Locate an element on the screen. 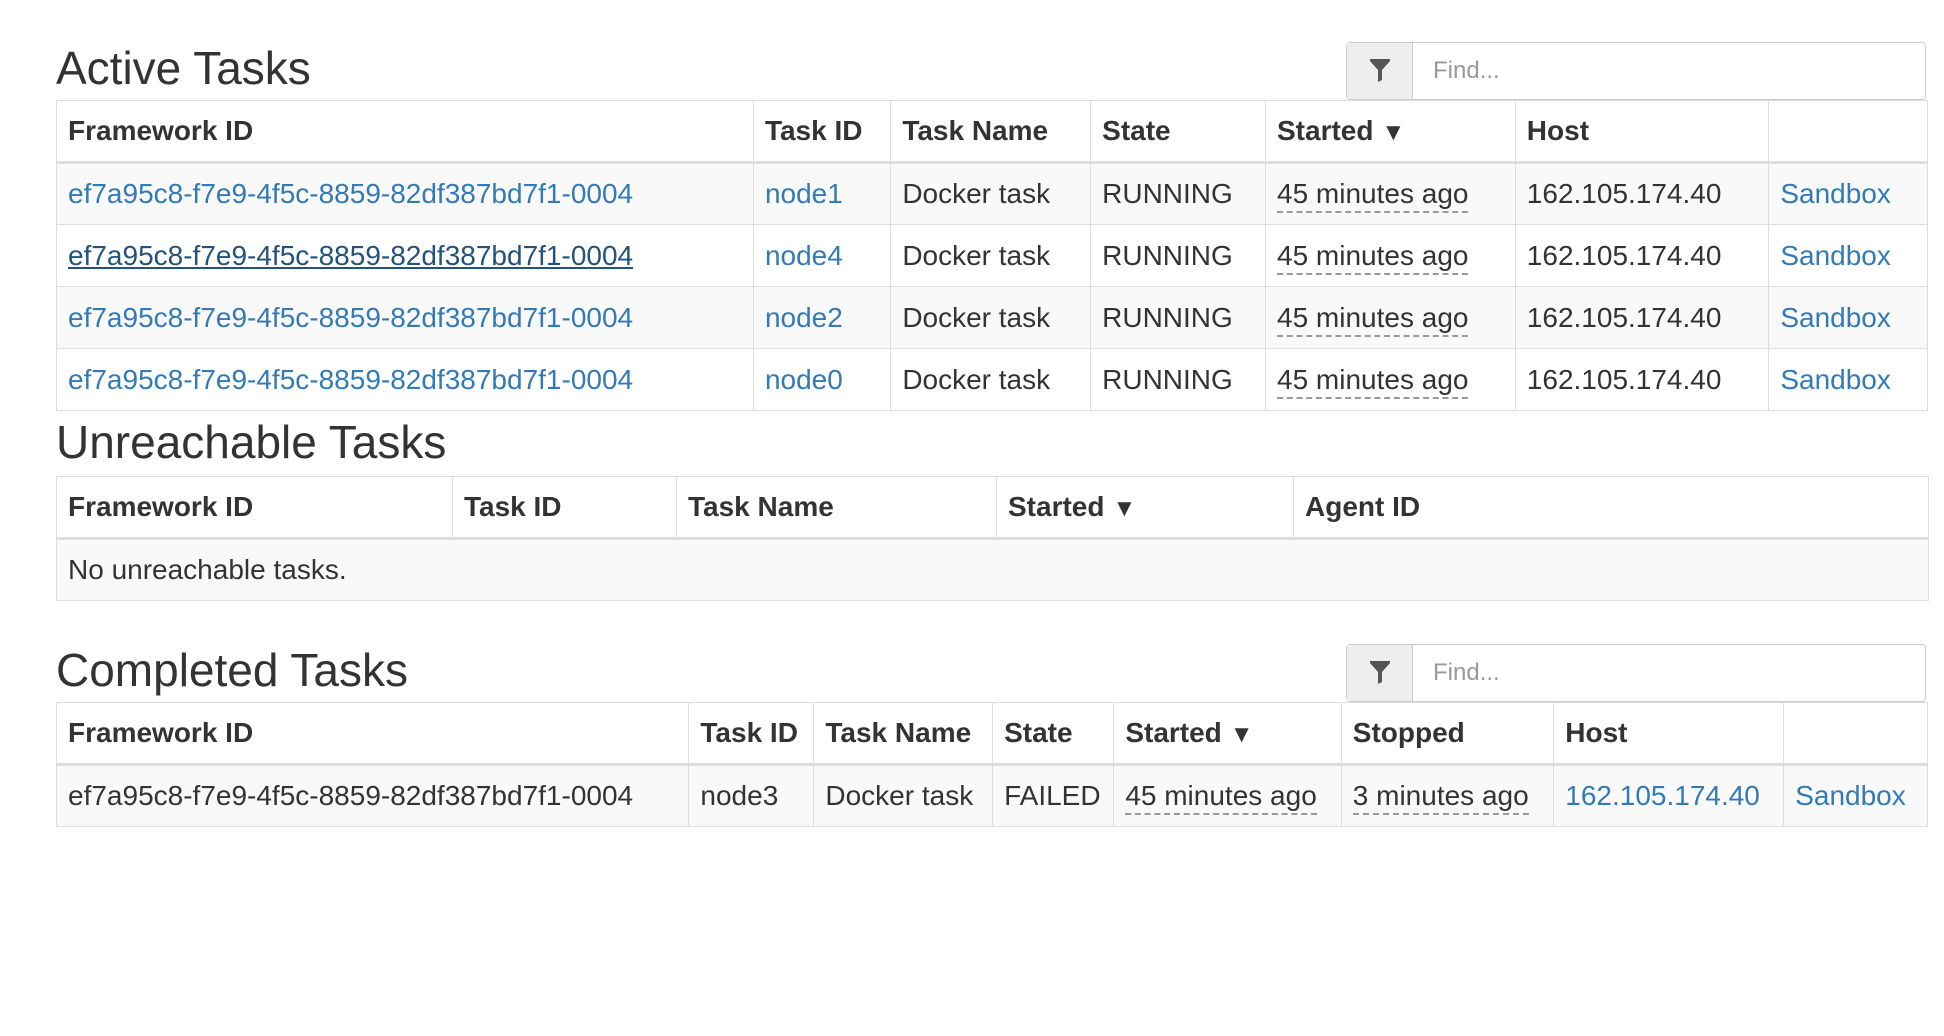 The height and width of the screenshot is (1036, 1944). active-tasks-filter is located at coordinates (1636, 71).